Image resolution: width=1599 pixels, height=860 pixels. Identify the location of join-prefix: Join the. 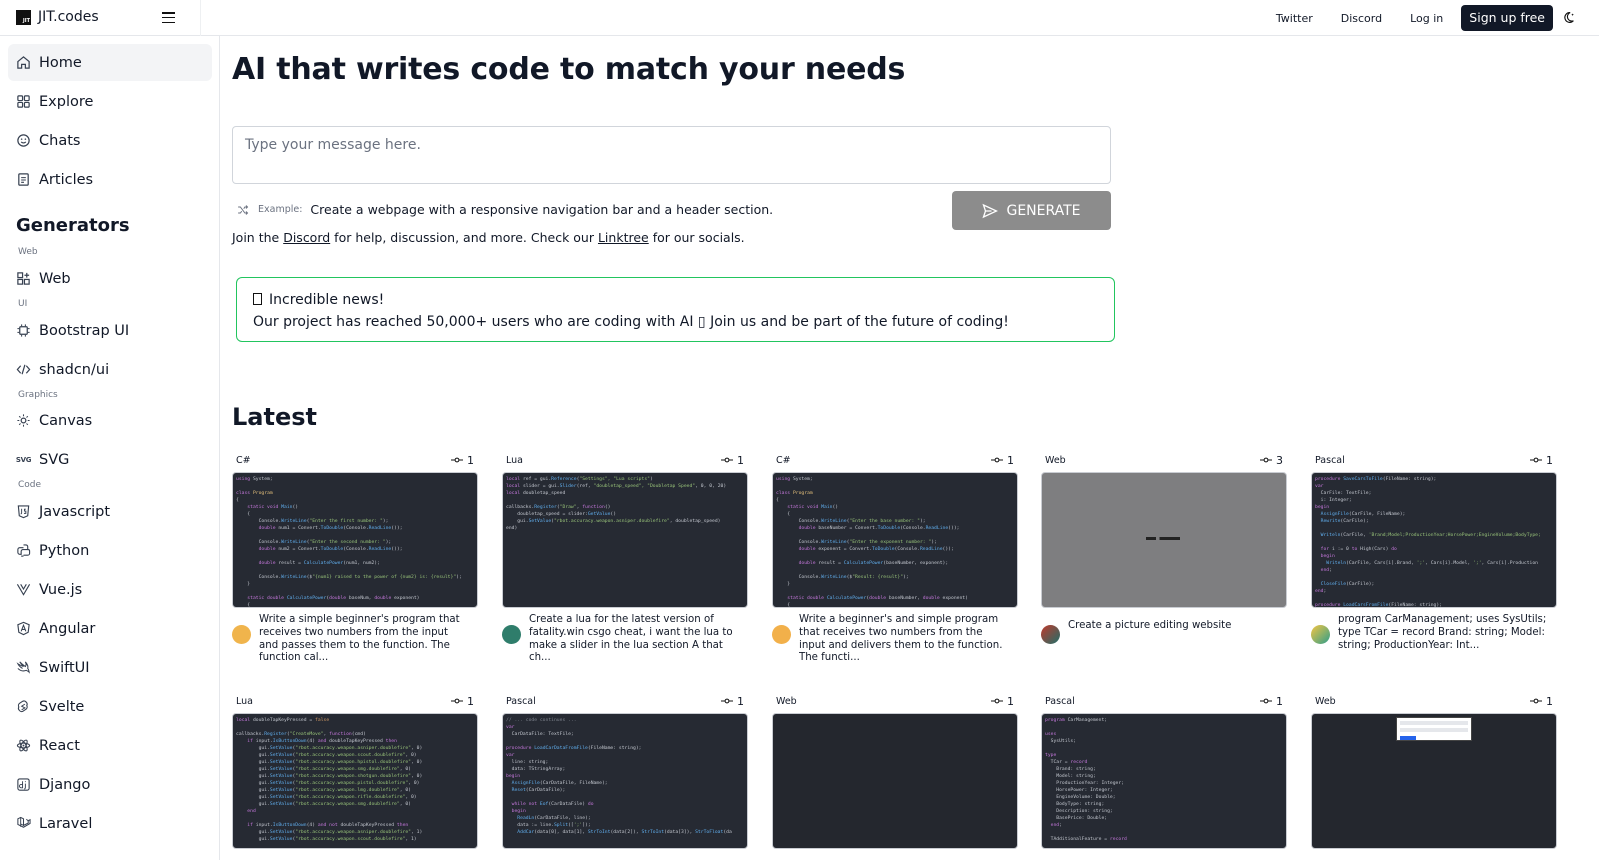
(258, 237).